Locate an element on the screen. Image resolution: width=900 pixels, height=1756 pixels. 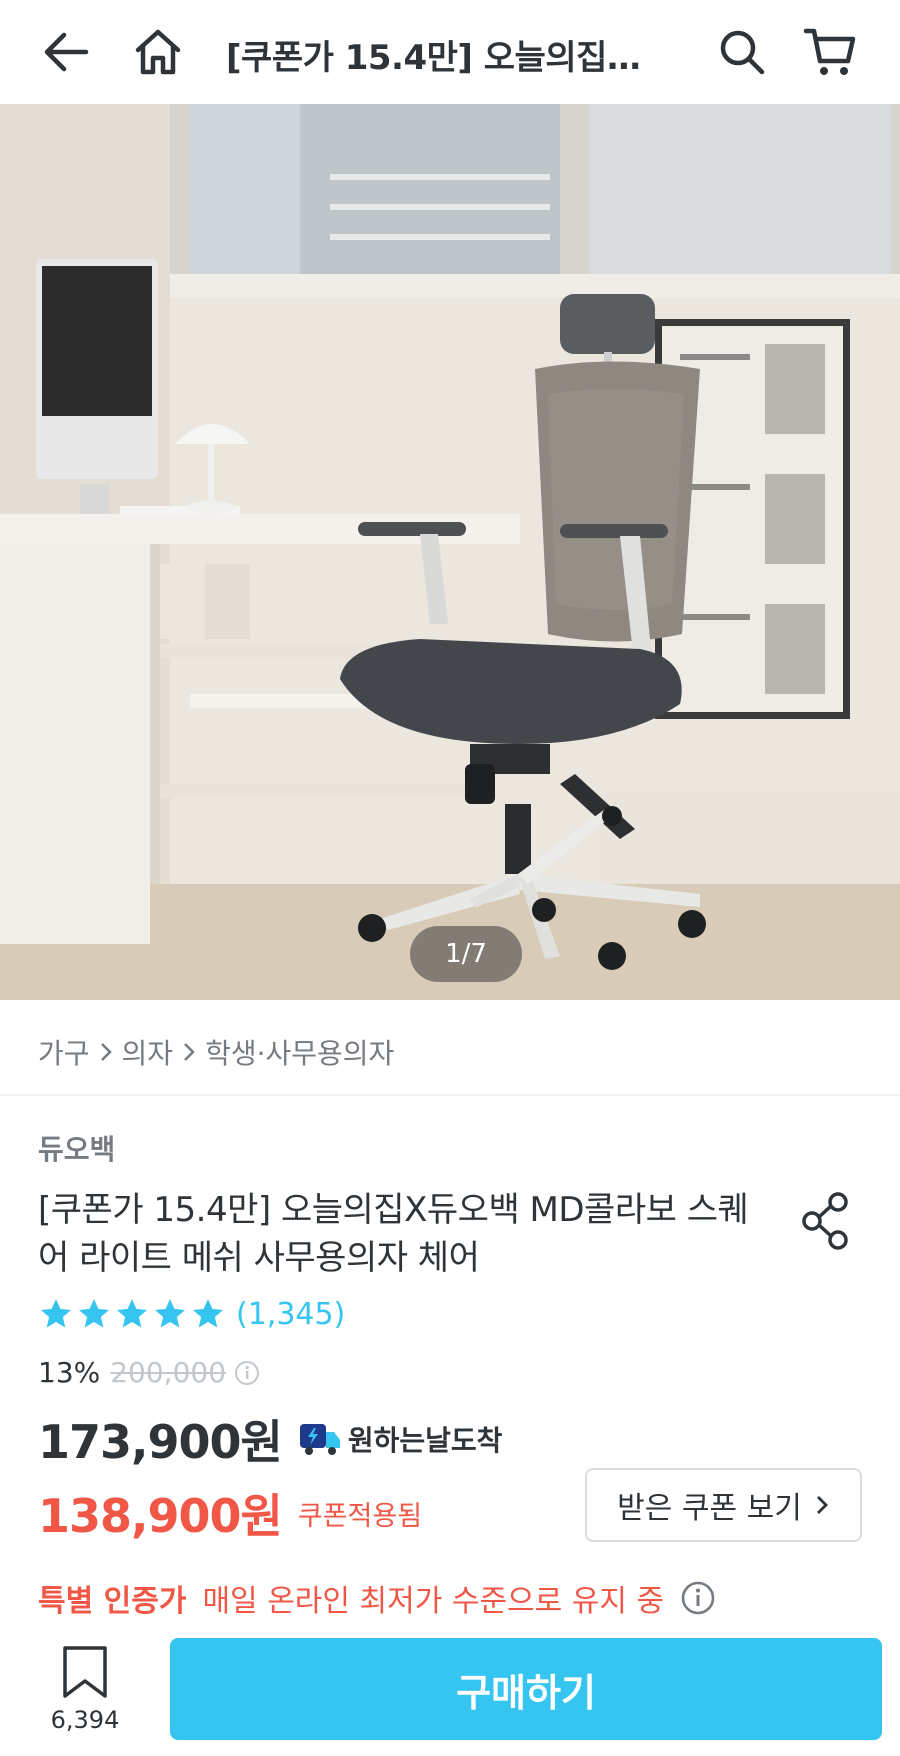
special-price-label: 특별 인증가 is located at coordinates (112, 1601).